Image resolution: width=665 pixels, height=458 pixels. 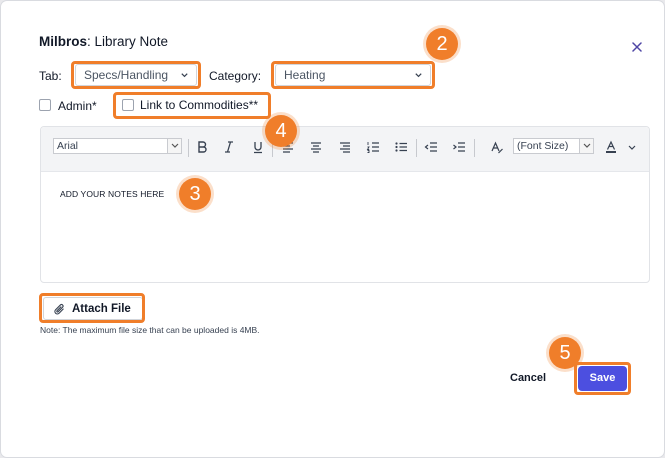 I want to click on dialog-title: Milbros: Library Note, so click(x=103, y=41).